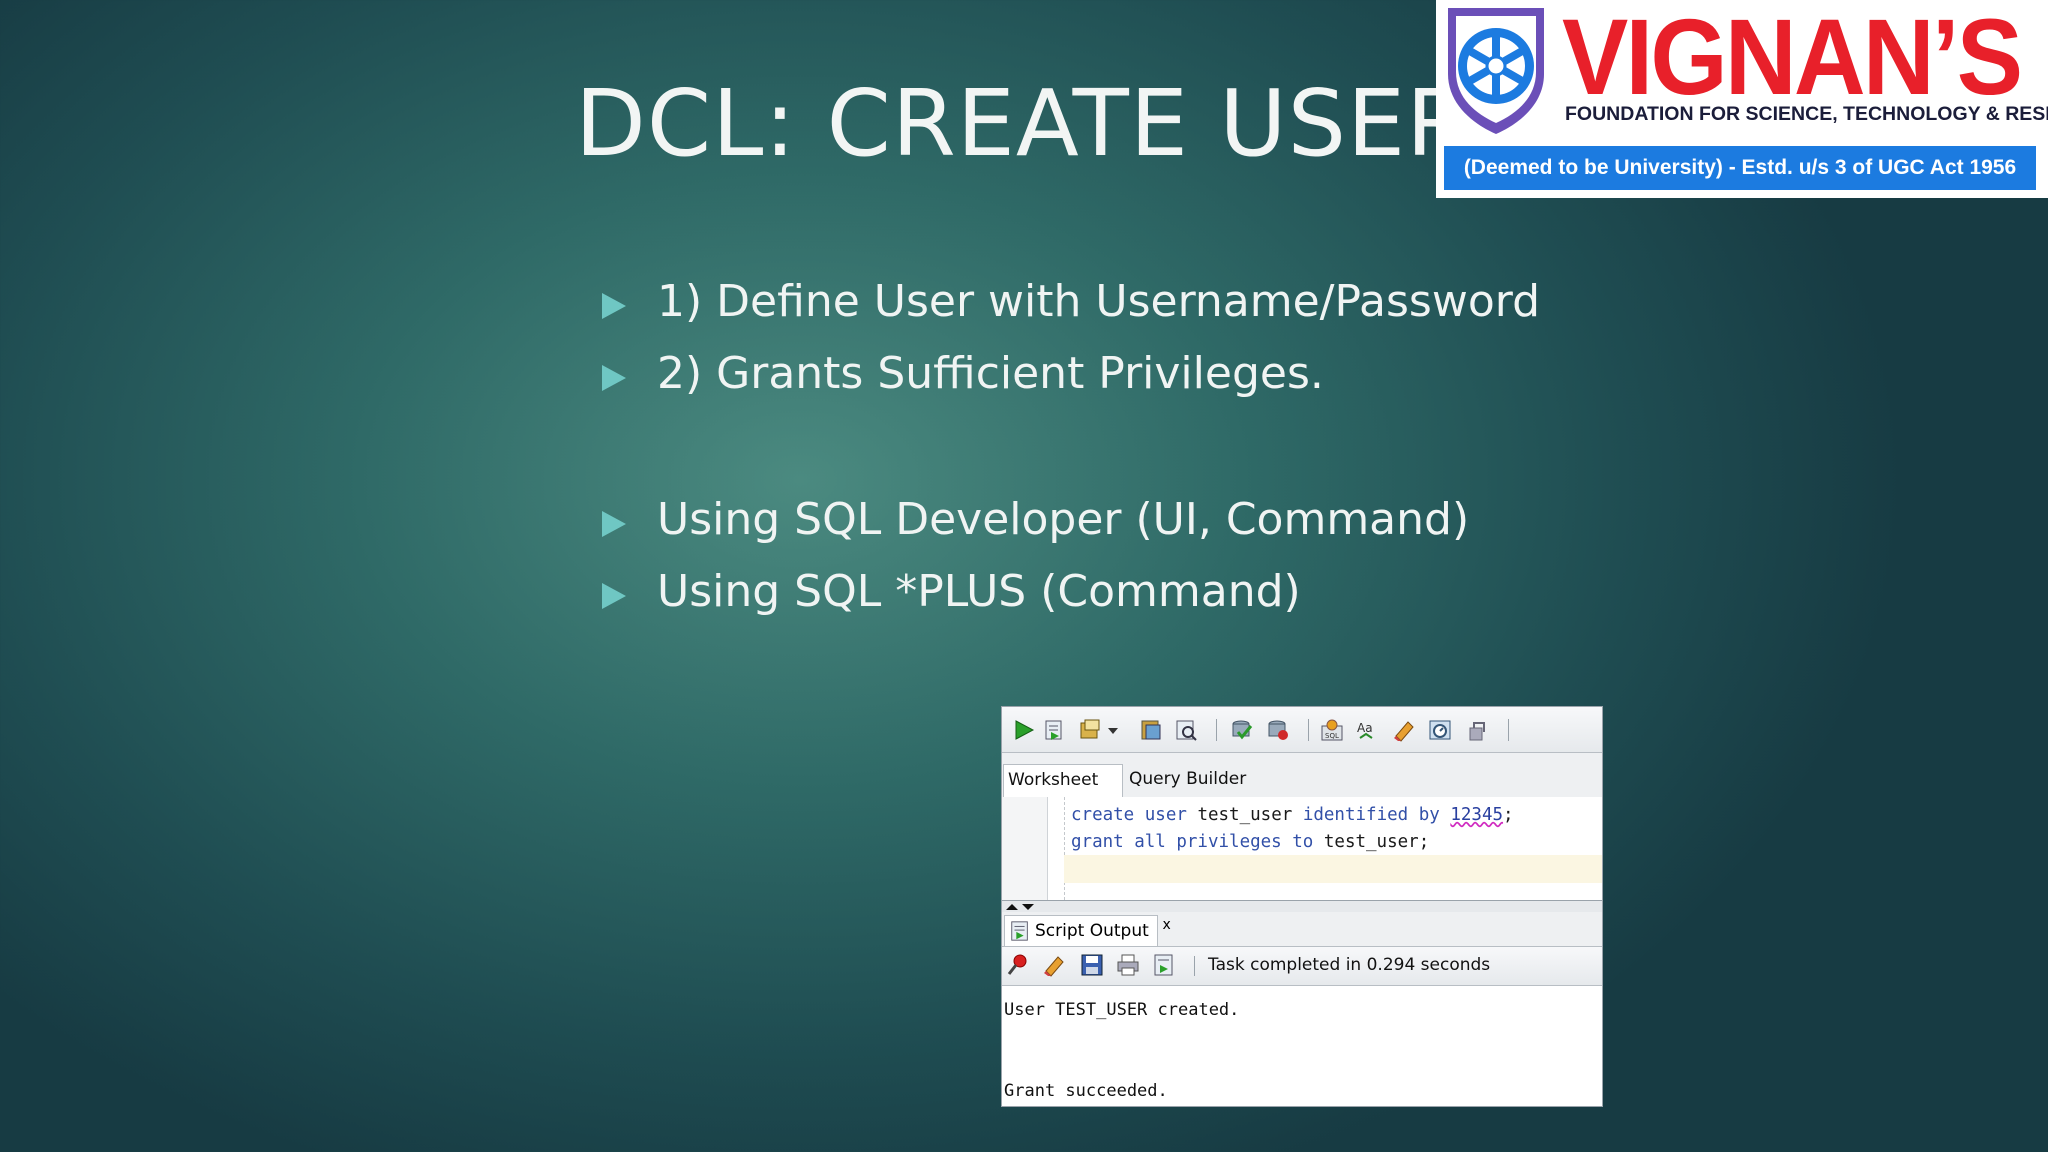 The height and width of the screenshot is (1152, 2048). Describe the element at coordinates (1365, 728) in the screenshot. I see `svg-text: Aa` at that location.